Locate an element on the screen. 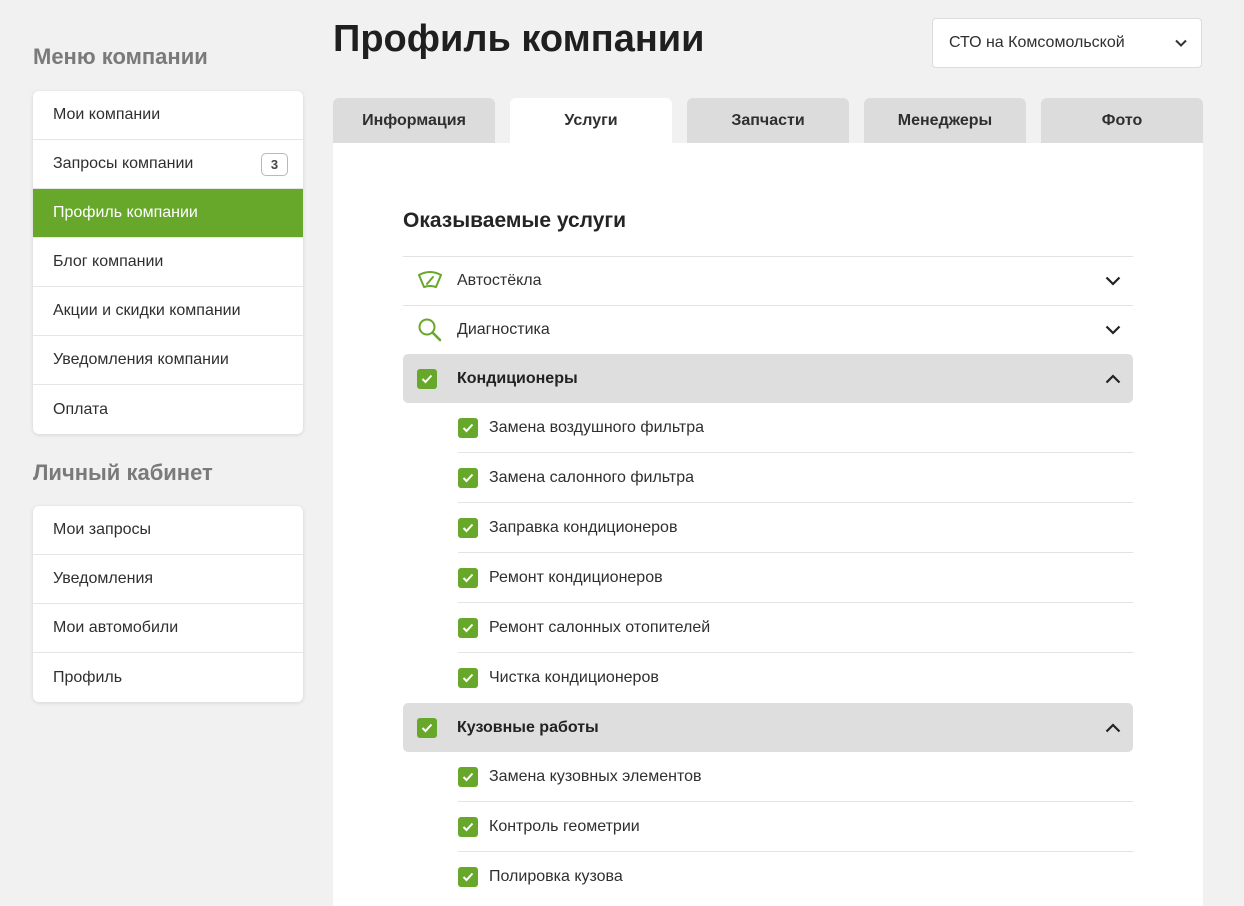  company-menu-heading: Меню компании is located at coordinates (120, 56).